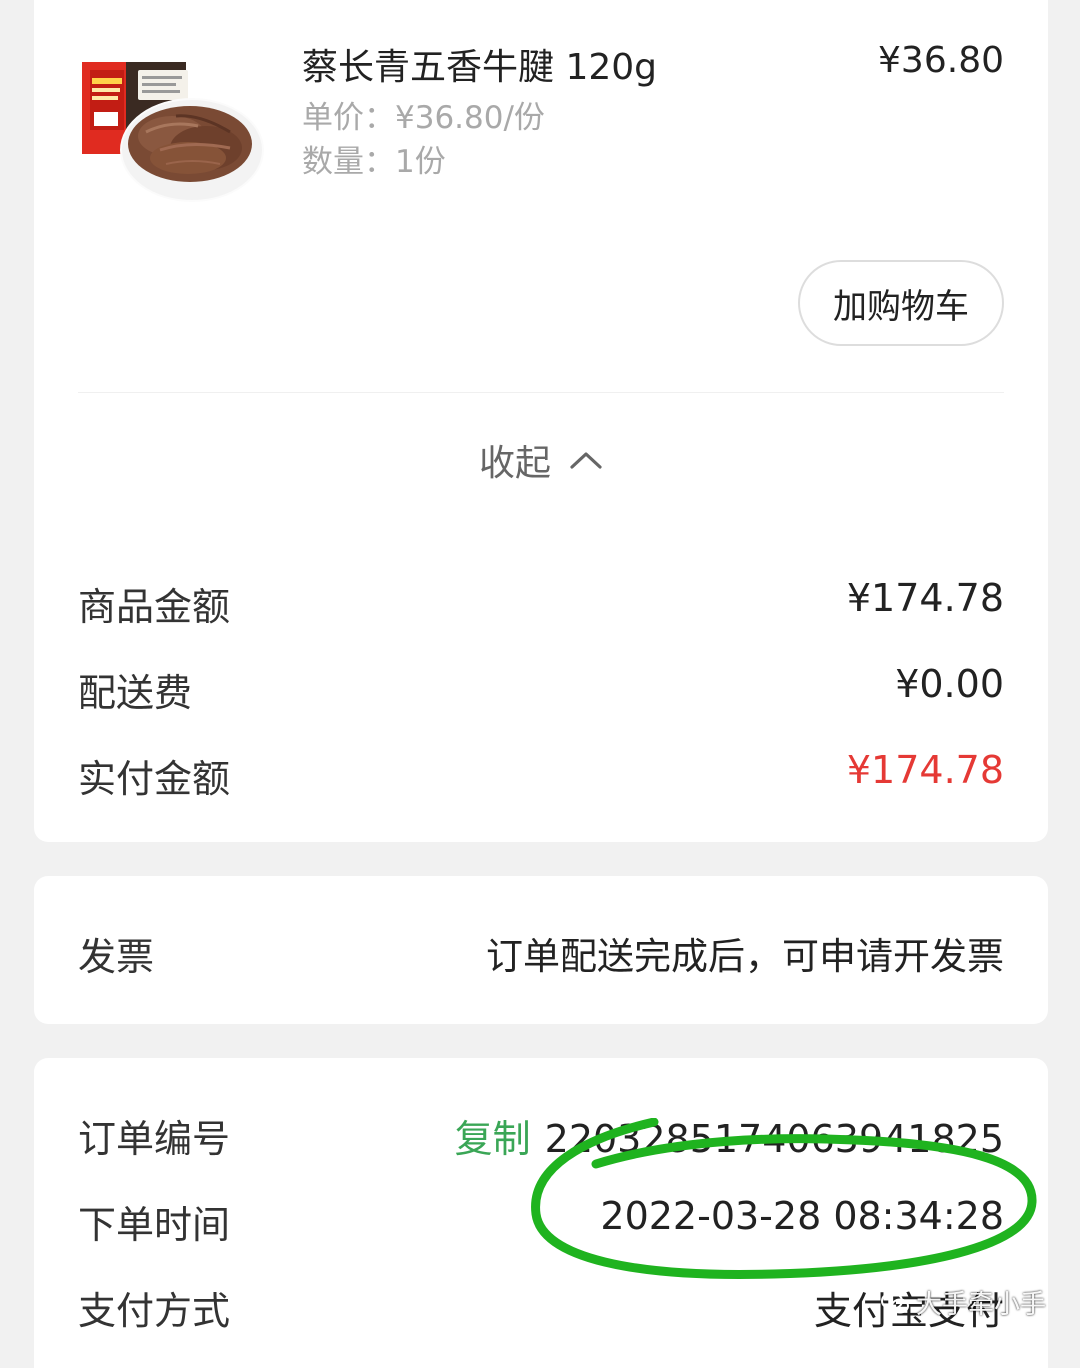  Describe the element at coordinates (784, 1198) in the screenshot. I see `highlight-circle-annotation` at that location.